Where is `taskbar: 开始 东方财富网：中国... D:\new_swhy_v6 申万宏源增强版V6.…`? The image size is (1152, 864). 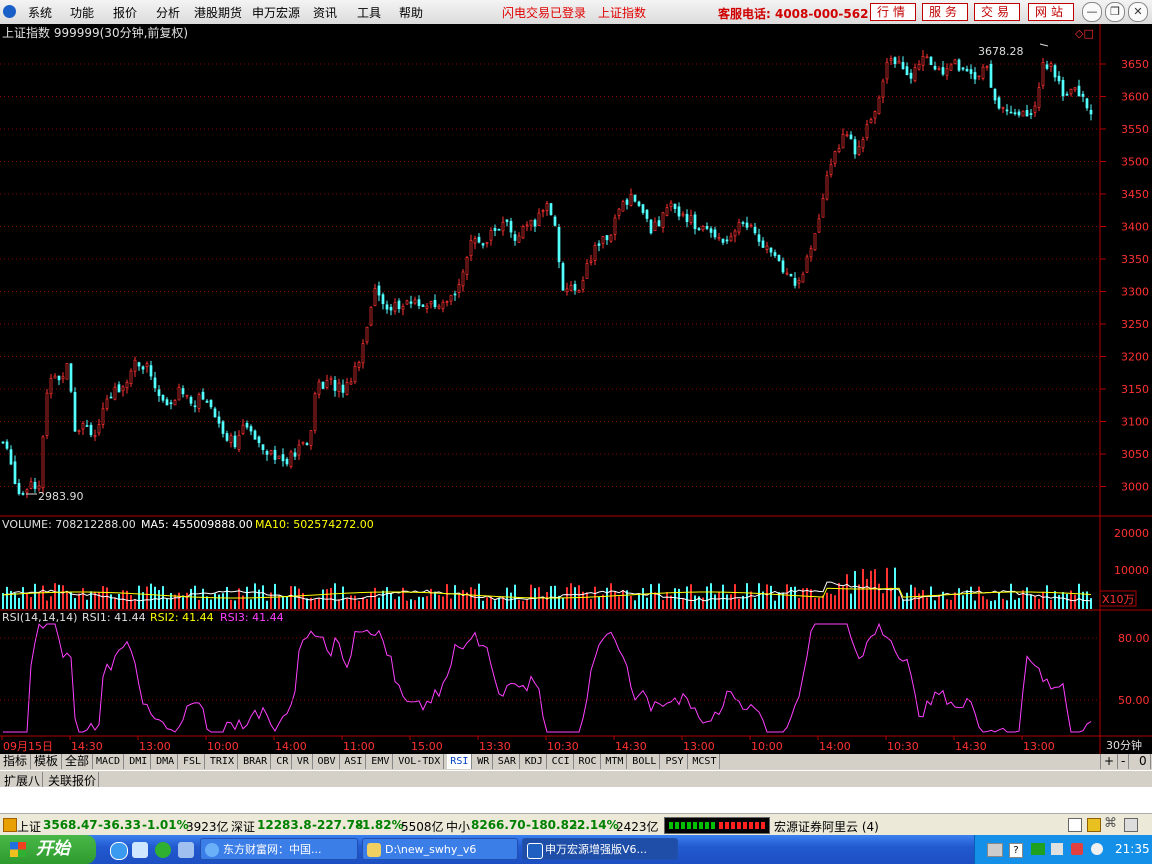
taskbar: 开始 东方财富网：中国... D:\new_swhy_v6 申万宏源增强版V6.… is located at coordinates (576, 849).